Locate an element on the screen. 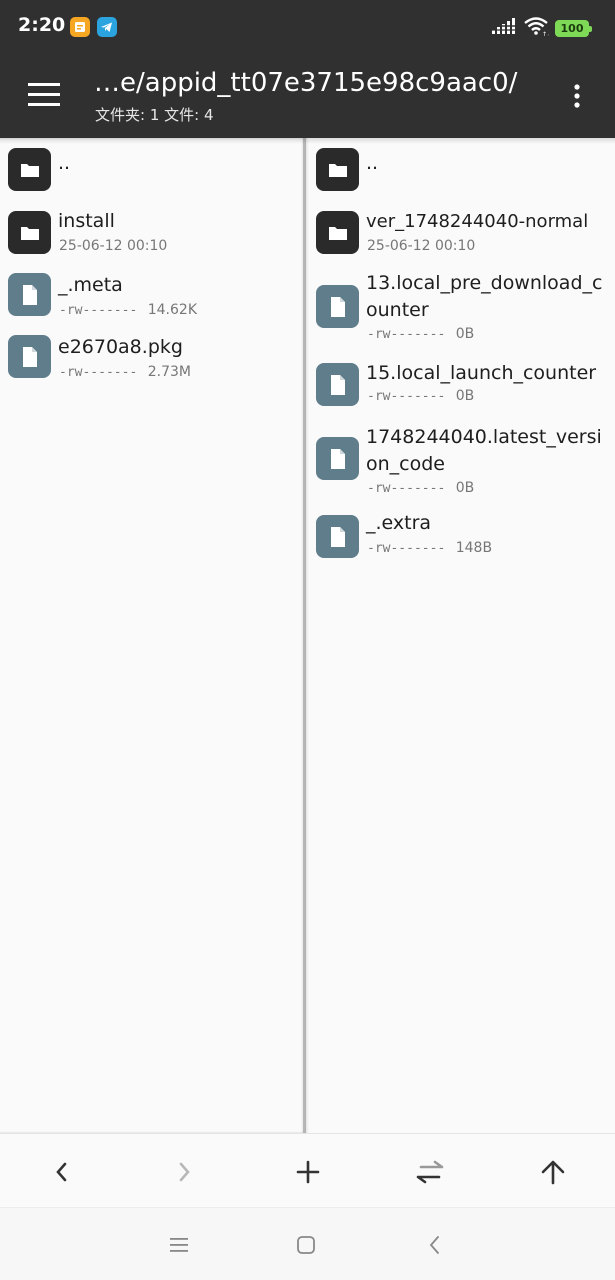 The image size is (615, 1280). item-name: 13.local_pre_download_counter is located at coordinates (484, 296).